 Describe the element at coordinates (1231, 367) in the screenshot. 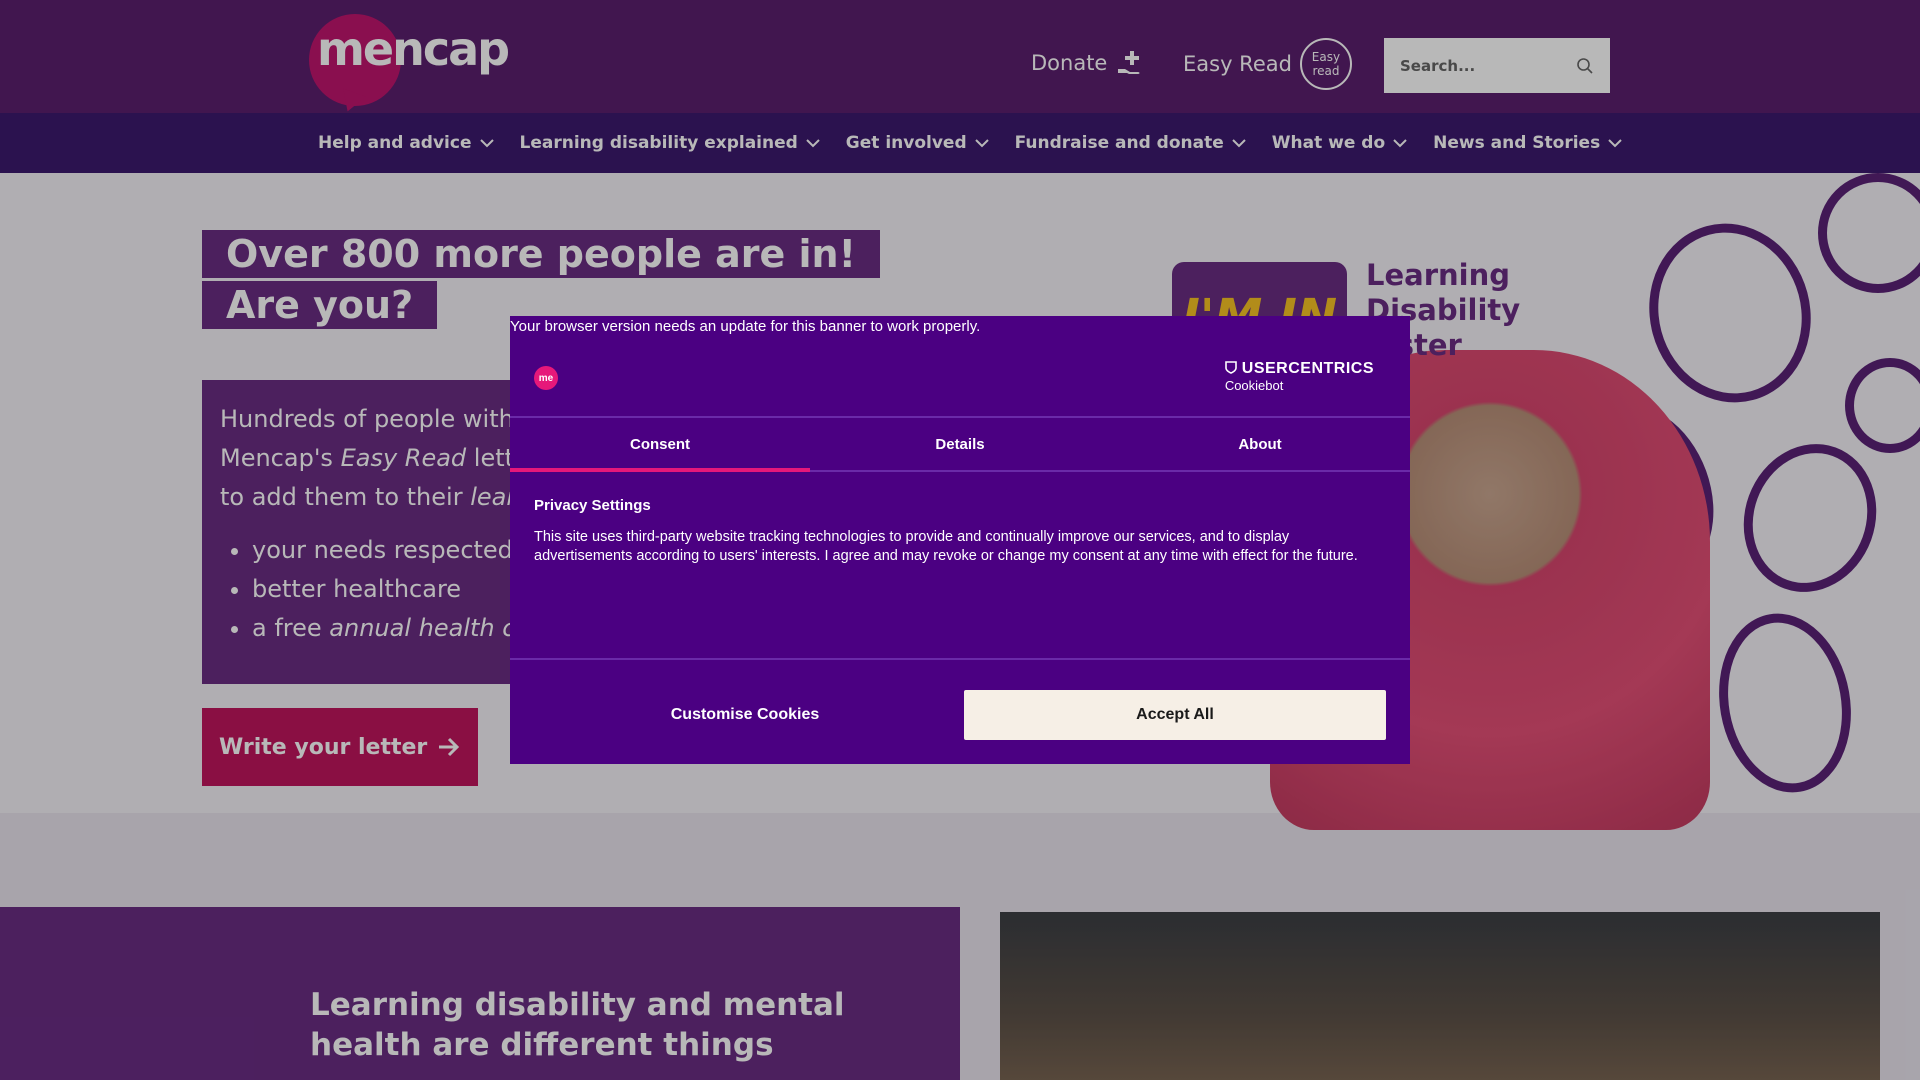

I see `shield-icon` at that location.